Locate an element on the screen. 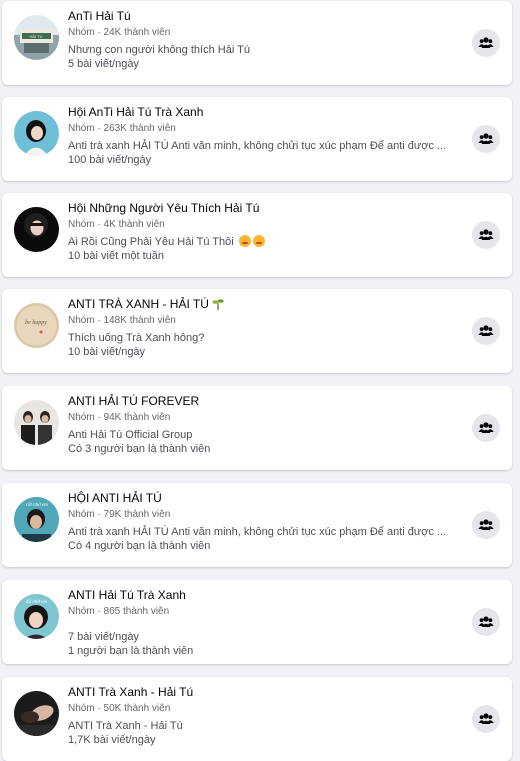  group-activity: Có 3 người bạn là thành viên is located at coordinates (139, 449).